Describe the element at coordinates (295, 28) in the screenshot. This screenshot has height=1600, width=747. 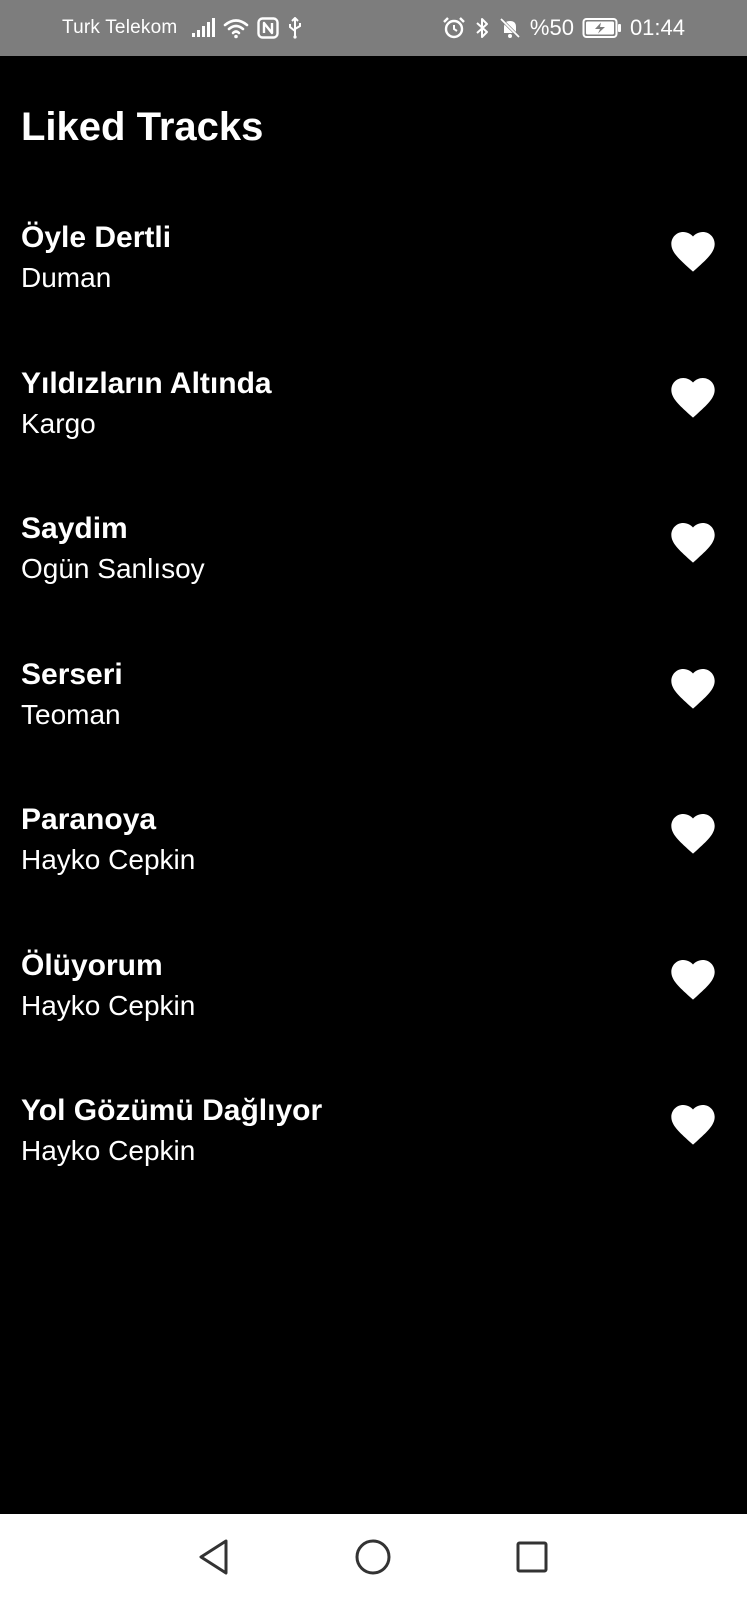
I see `usb-icon` at that location.